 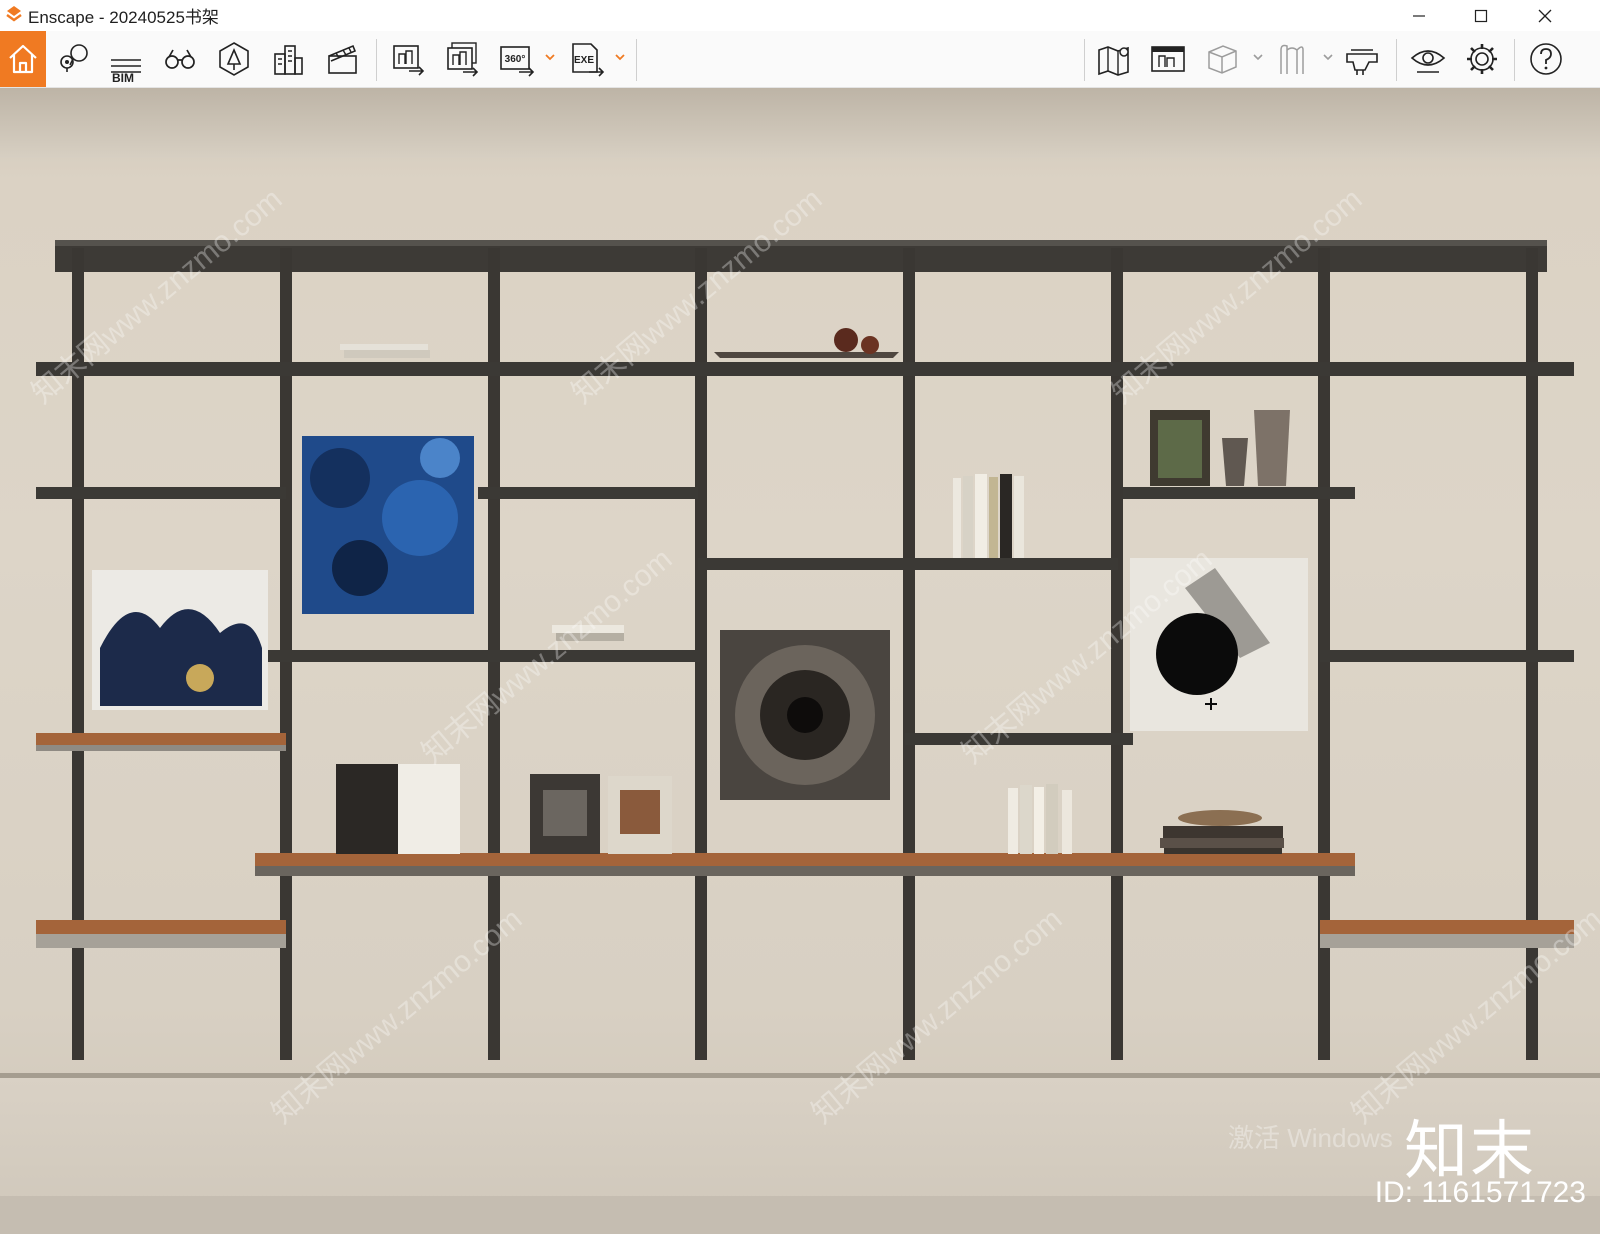 I want to click on windows-activation-notice: 激活 Windows, so click(x=1310, y=1138).